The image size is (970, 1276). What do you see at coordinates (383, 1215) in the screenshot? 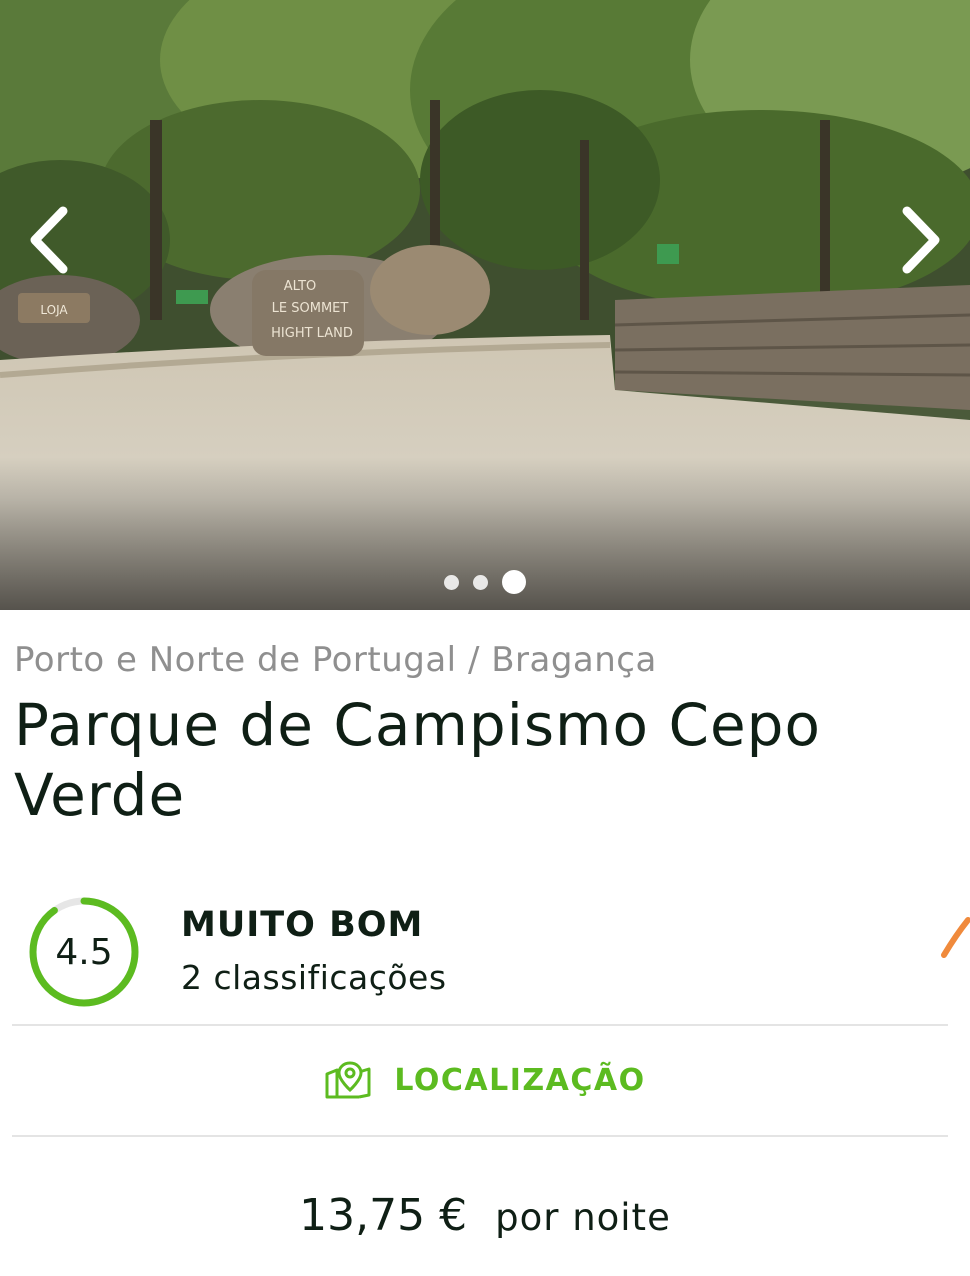
I see `price-amount: 13,75 €` at bounding box center [383, 1215].